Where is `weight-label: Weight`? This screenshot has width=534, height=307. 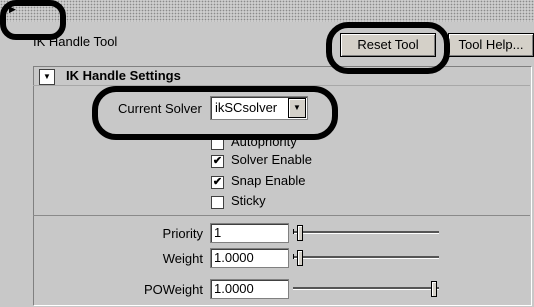
weight-label: Weight is located at coordinates (182, 258).